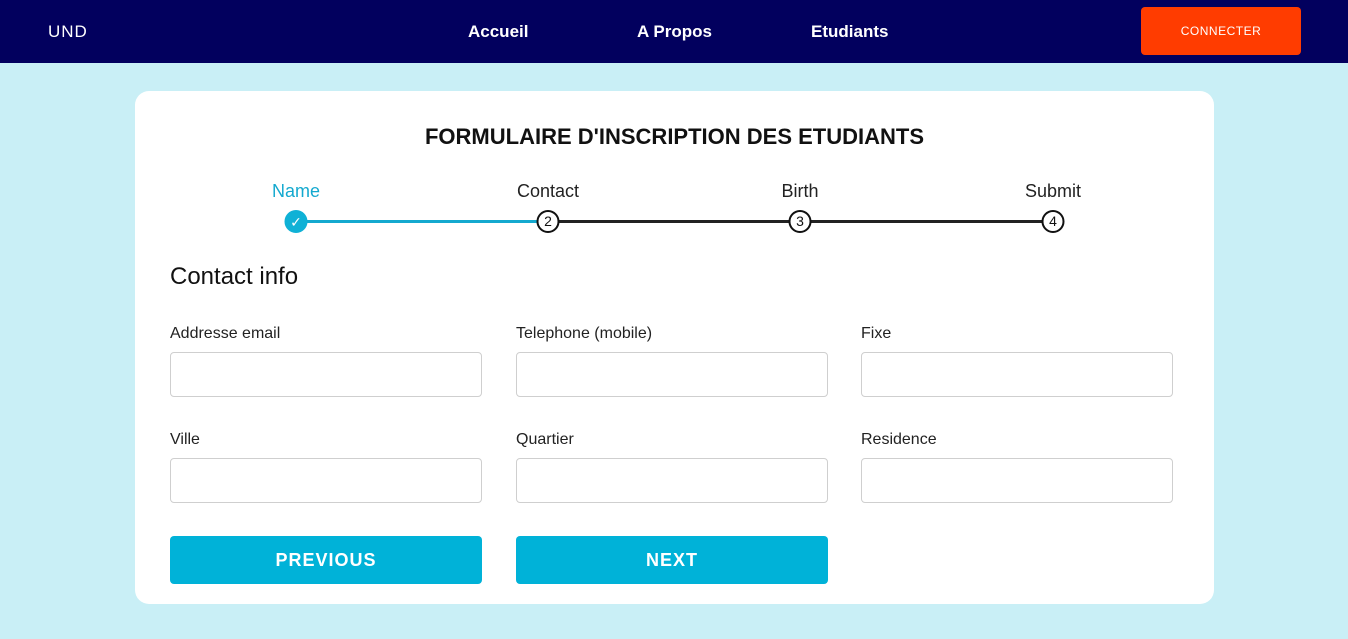 This screenshot has height=639, width=1348. Describe the element at coordinates (672, 560) in the screenshot. I see `next-button: NEXT` at that location.